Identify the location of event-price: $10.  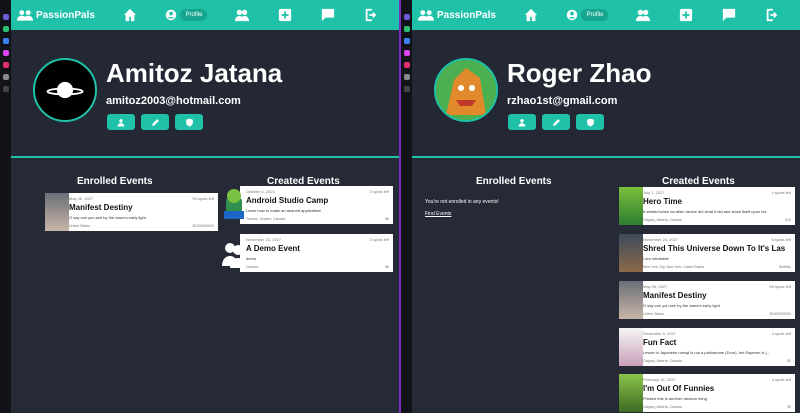
(788, 220).